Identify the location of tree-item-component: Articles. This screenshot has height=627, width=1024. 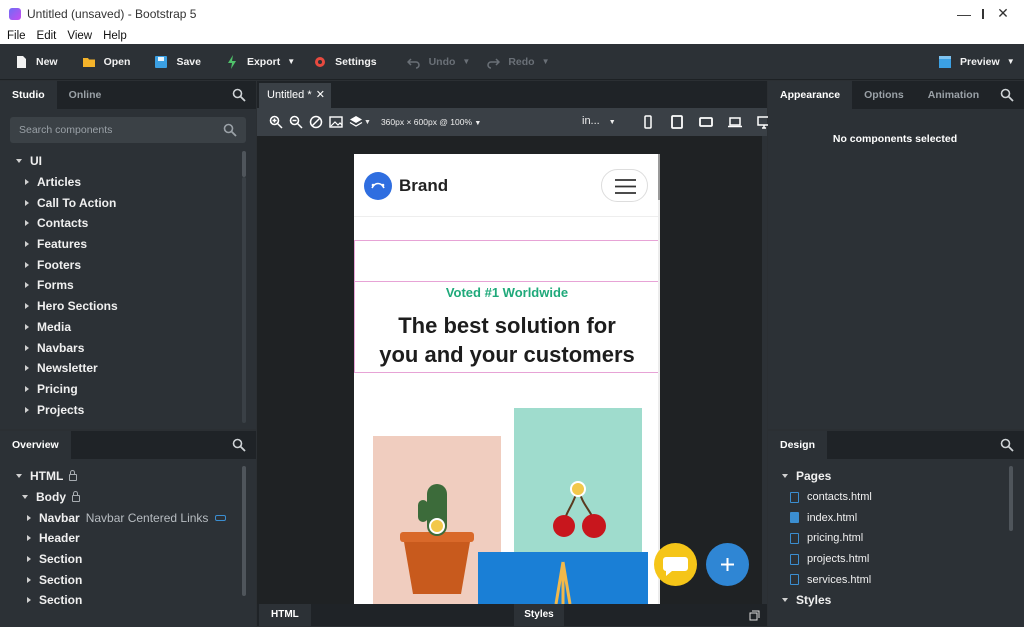
(120, 182).